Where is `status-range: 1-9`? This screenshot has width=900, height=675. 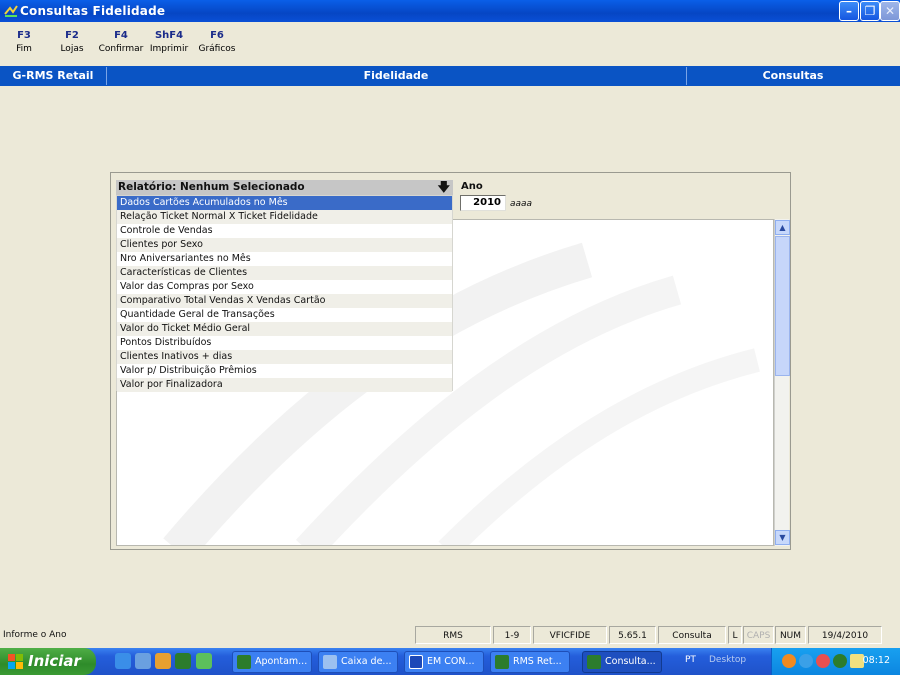 status-range: 1-9 is located at coordinates (512, 635).